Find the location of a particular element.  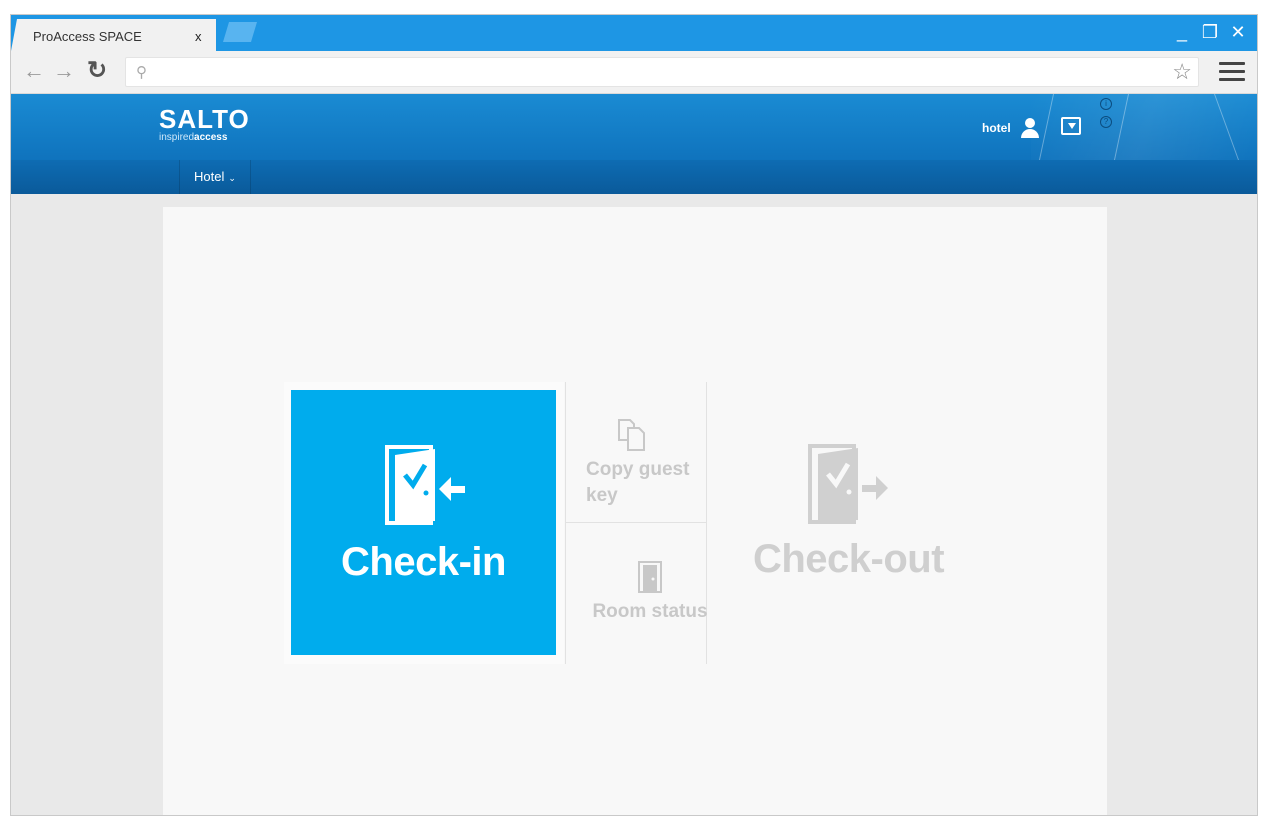

hotel-menu: Hotel ⌄ is located at coordinates (215, 177).